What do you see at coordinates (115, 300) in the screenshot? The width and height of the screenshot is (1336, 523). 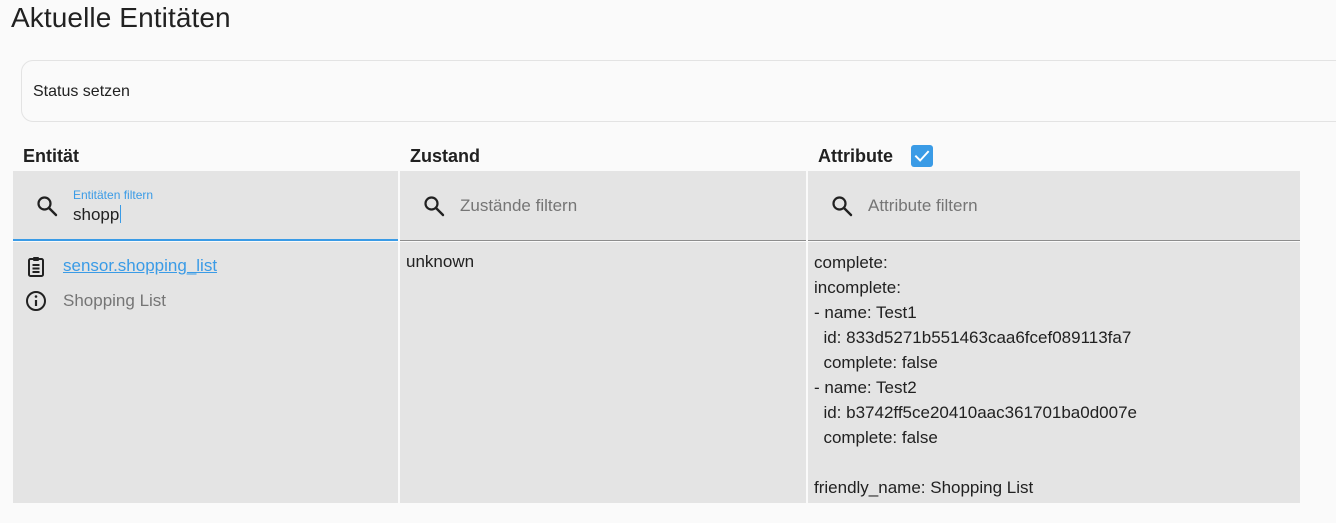 I see `entity-friendly-name: Shopping List` at bounding box center [115, 300].